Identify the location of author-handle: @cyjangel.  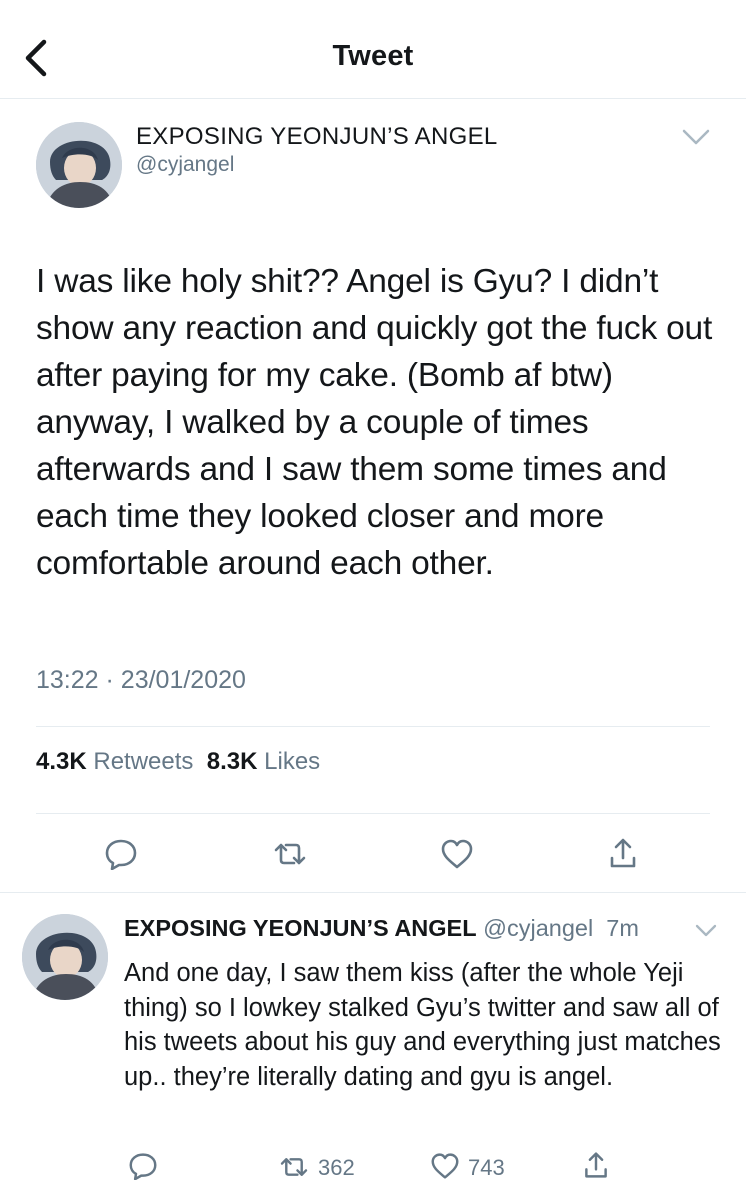
(185, 165).